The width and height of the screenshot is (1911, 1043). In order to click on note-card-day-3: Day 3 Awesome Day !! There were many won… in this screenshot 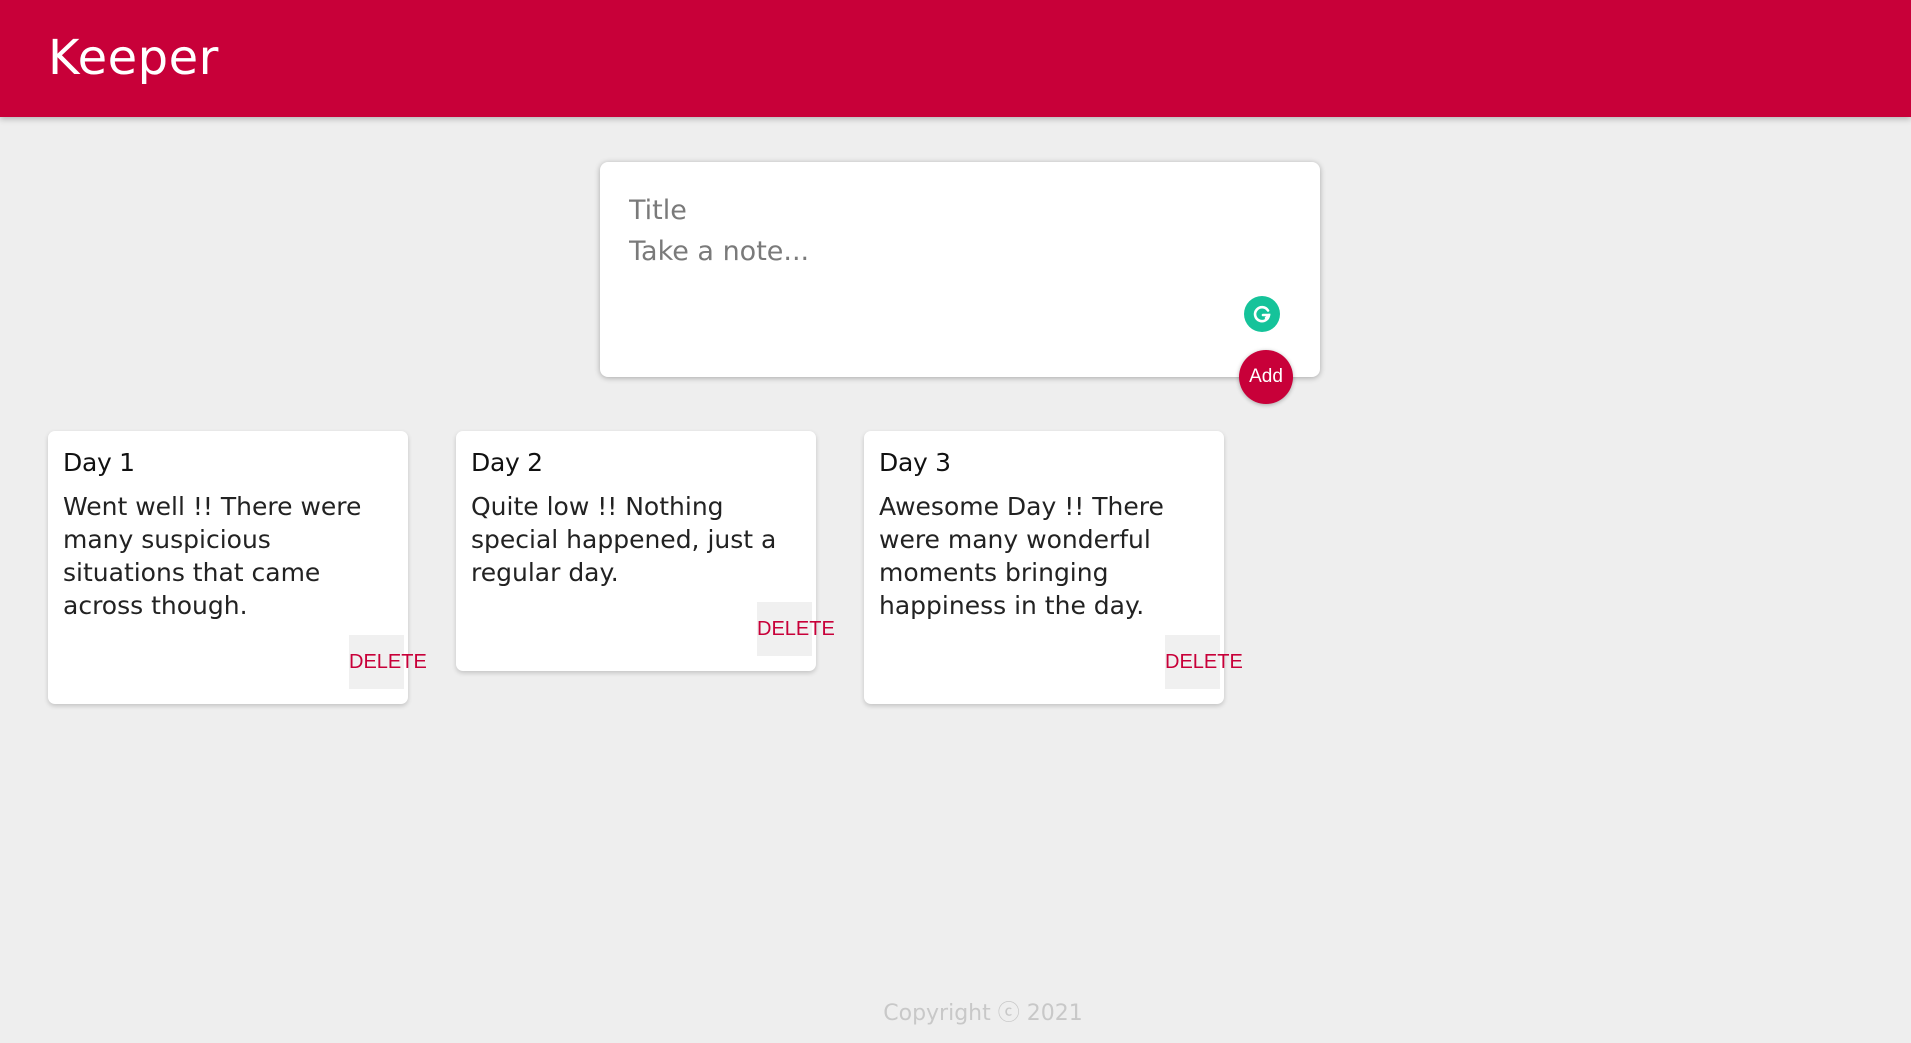, I will do `click(1053, 567)`.